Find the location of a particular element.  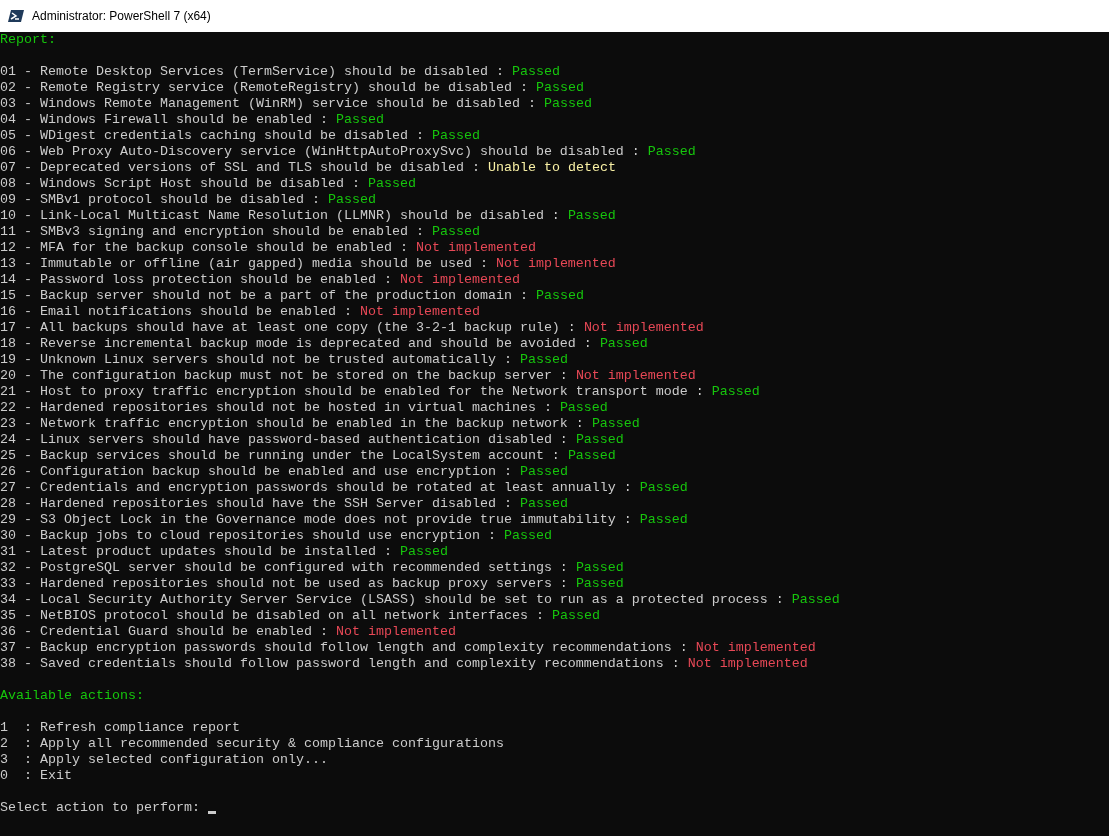

check-label: 30 - Backup jobs to cloud repositories should use encryption : is located at coordinates (248, 536).